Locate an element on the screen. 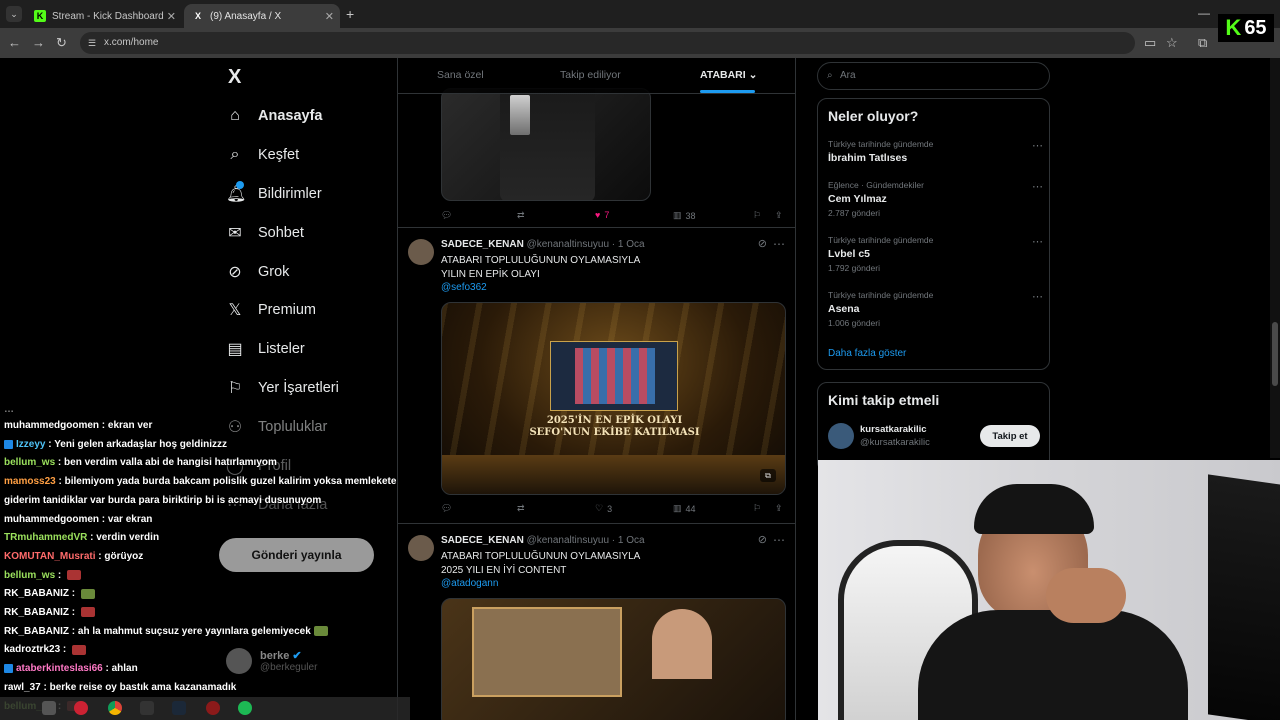  tab-for-you: Sana özel is located at coordinates (460, 75).